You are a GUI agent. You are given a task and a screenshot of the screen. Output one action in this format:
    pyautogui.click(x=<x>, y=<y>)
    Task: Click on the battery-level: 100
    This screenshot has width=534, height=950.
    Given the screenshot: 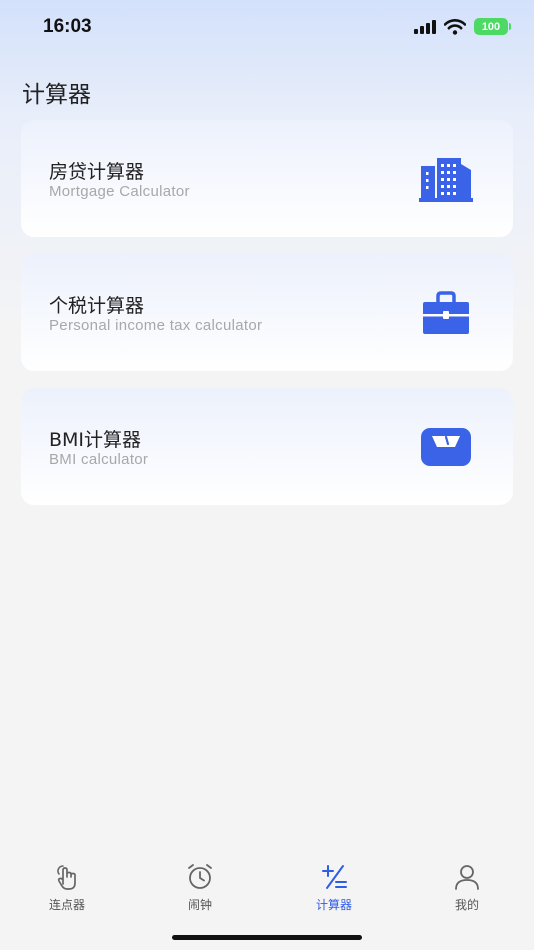 What is the action you would take?
    pyautogui.click(x=491, y=26)
    